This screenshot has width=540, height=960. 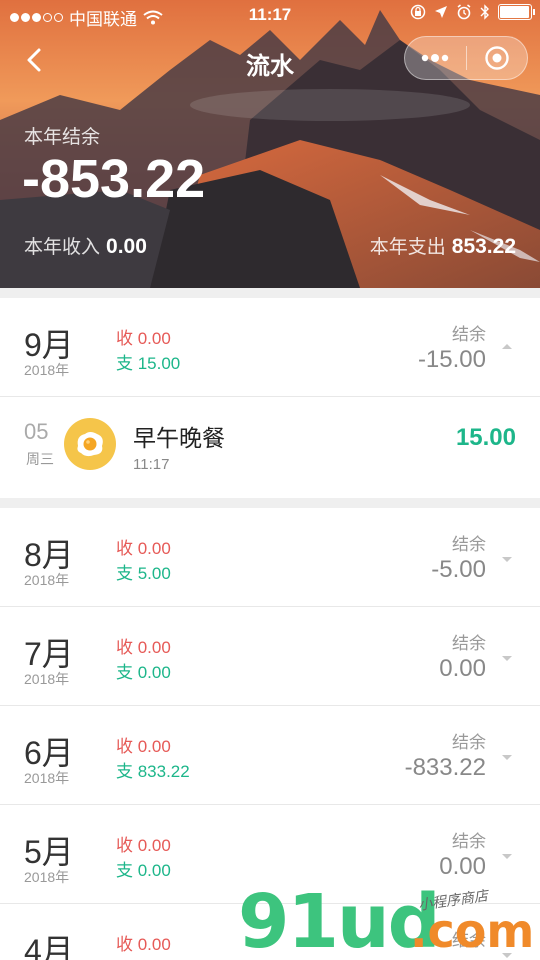 What do you see at coordinates (270, 557) in the screenshot?
I see `month-row-aug: 8月 2018年 收 0.00 支 5.00 结余 -5.00` at bounding box center [270, 557].